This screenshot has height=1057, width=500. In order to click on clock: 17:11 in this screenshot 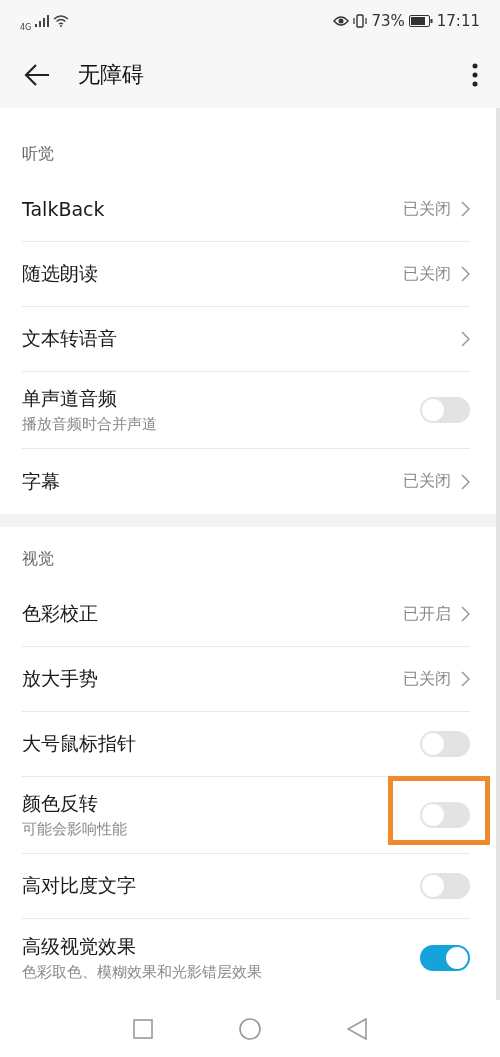, I will do `click(458, 21)`.